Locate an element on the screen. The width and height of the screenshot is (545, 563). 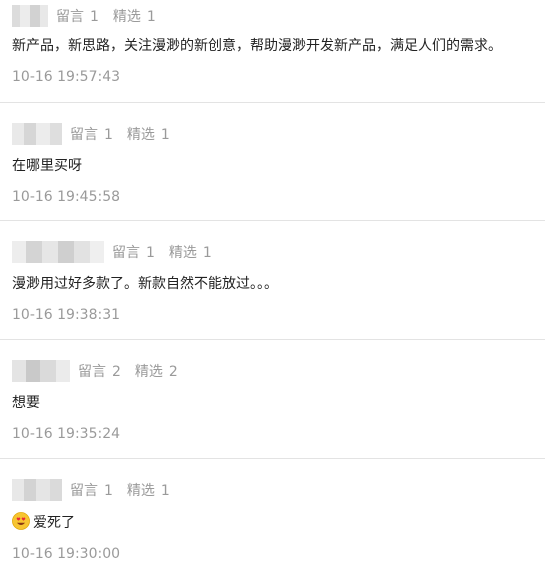
comment-meta: 留言 2 精选 2 is located at coordinates (278, 371).